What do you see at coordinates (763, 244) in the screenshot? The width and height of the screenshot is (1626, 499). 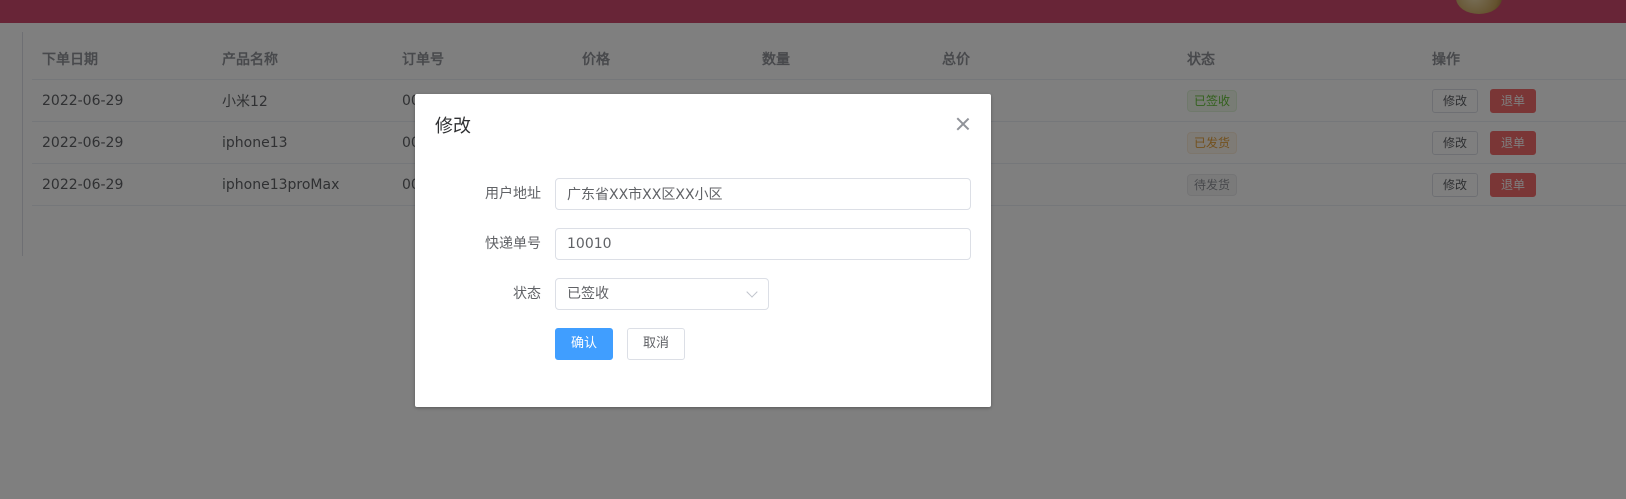 I see `tracking-number-input` at bounding box center [763, 244].